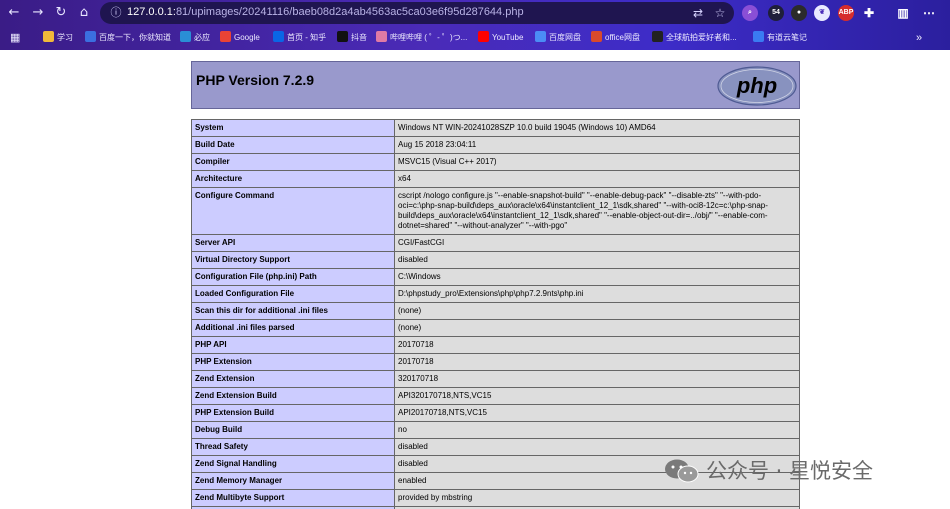 The height and width of the screenshot is (509, 950). Describe the element at coordinates (597, 413) in the screenshot. I see `row-value: API20170718,NTS,VC15` at that location.